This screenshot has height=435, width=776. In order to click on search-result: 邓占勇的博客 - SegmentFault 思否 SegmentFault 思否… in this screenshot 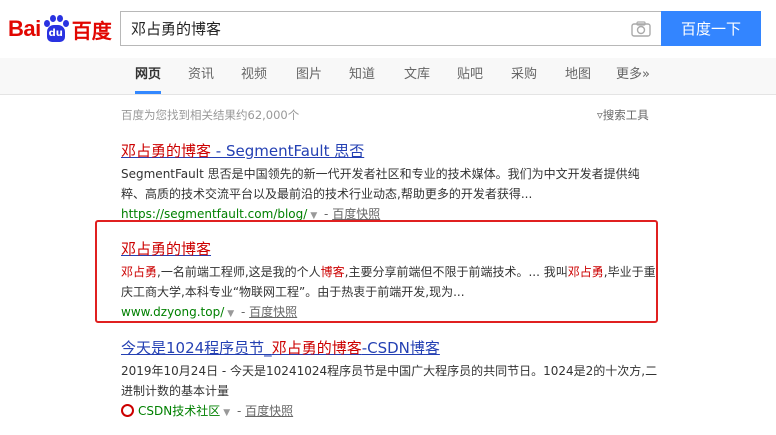, I will do `click(391, 183)`.